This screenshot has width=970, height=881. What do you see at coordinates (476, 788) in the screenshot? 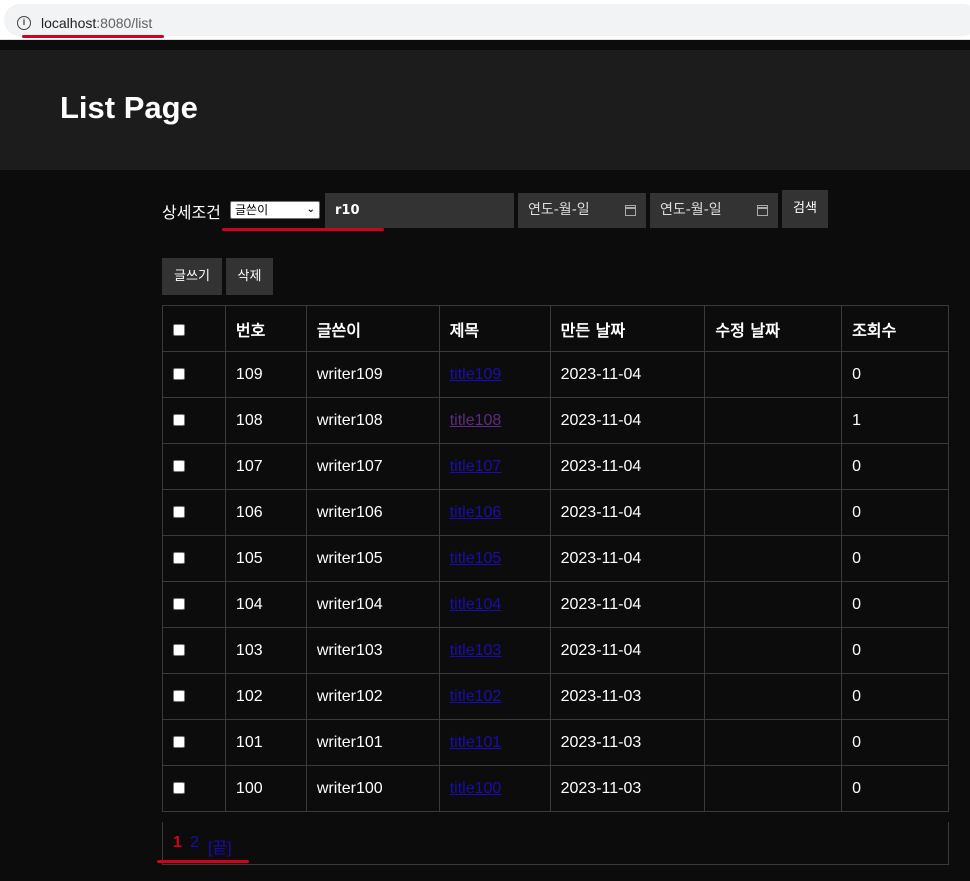
I see `row-title-link: title100` at bounding box center [476, 788].